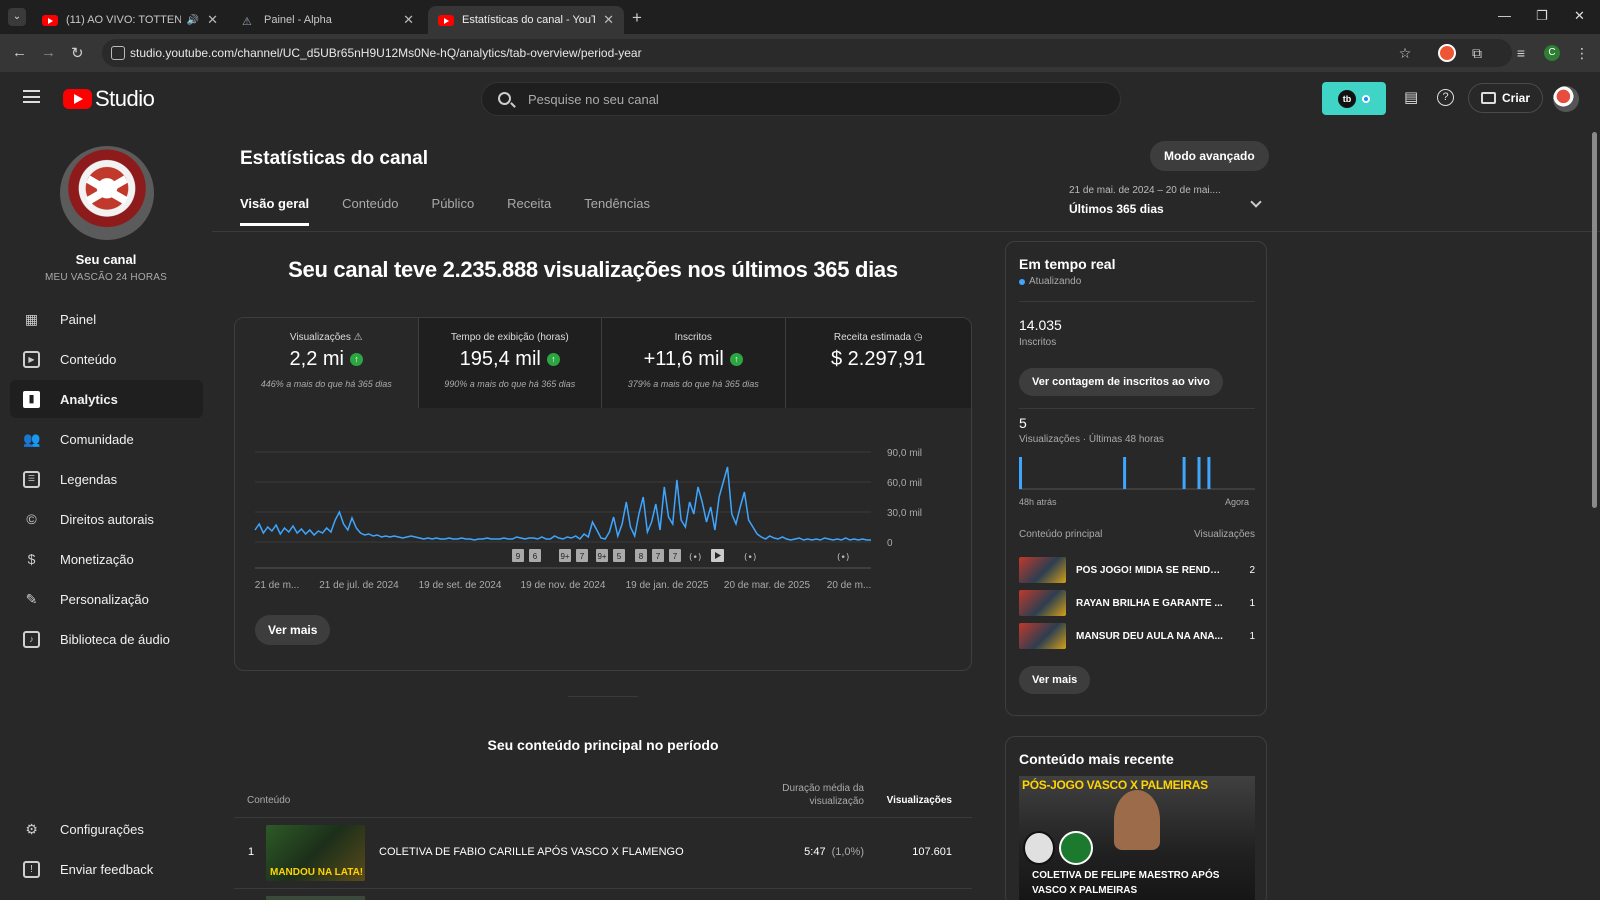 The image size is (1600, 900). Describe the element at coordinates (31, 869) in the screenshot. I see `feedback-icon: !` at that location.